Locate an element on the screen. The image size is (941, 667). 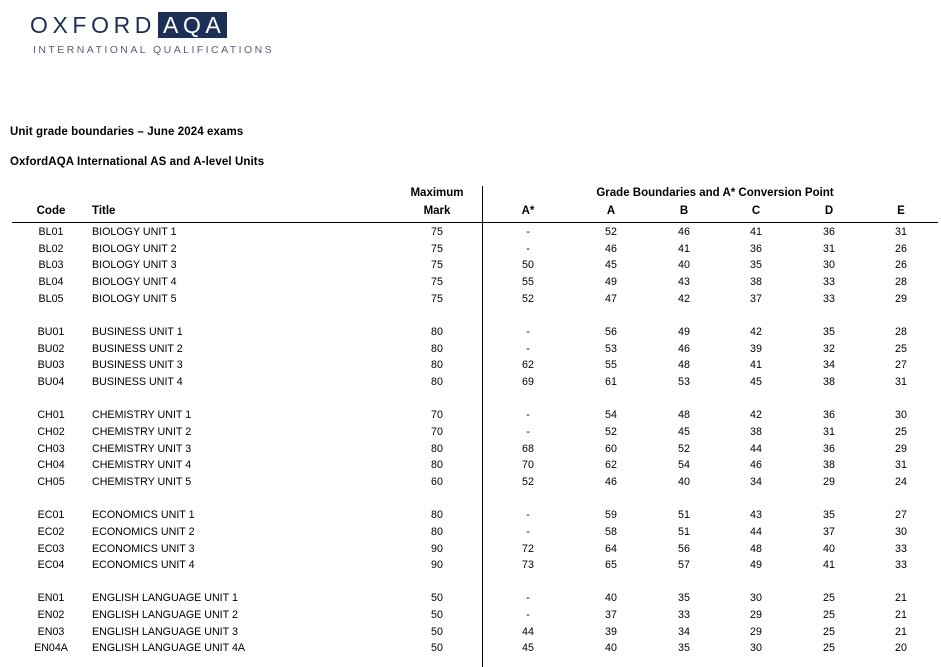
oxfordaqa-logo: OXFORD AQA INTERNATIONAL QUALIFICATIONS is located at coordinates (160, 34).